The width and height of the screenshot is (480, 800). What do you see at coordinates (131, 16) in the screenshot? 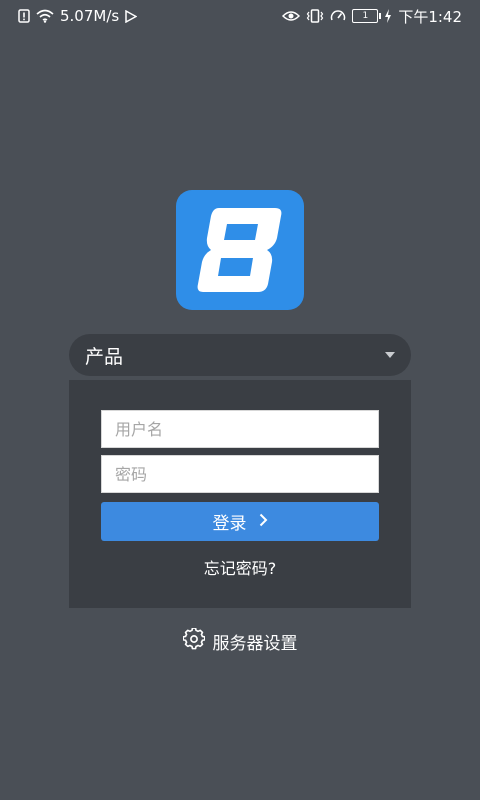
I see `play-store-icon` at bounding box center [131, 16].